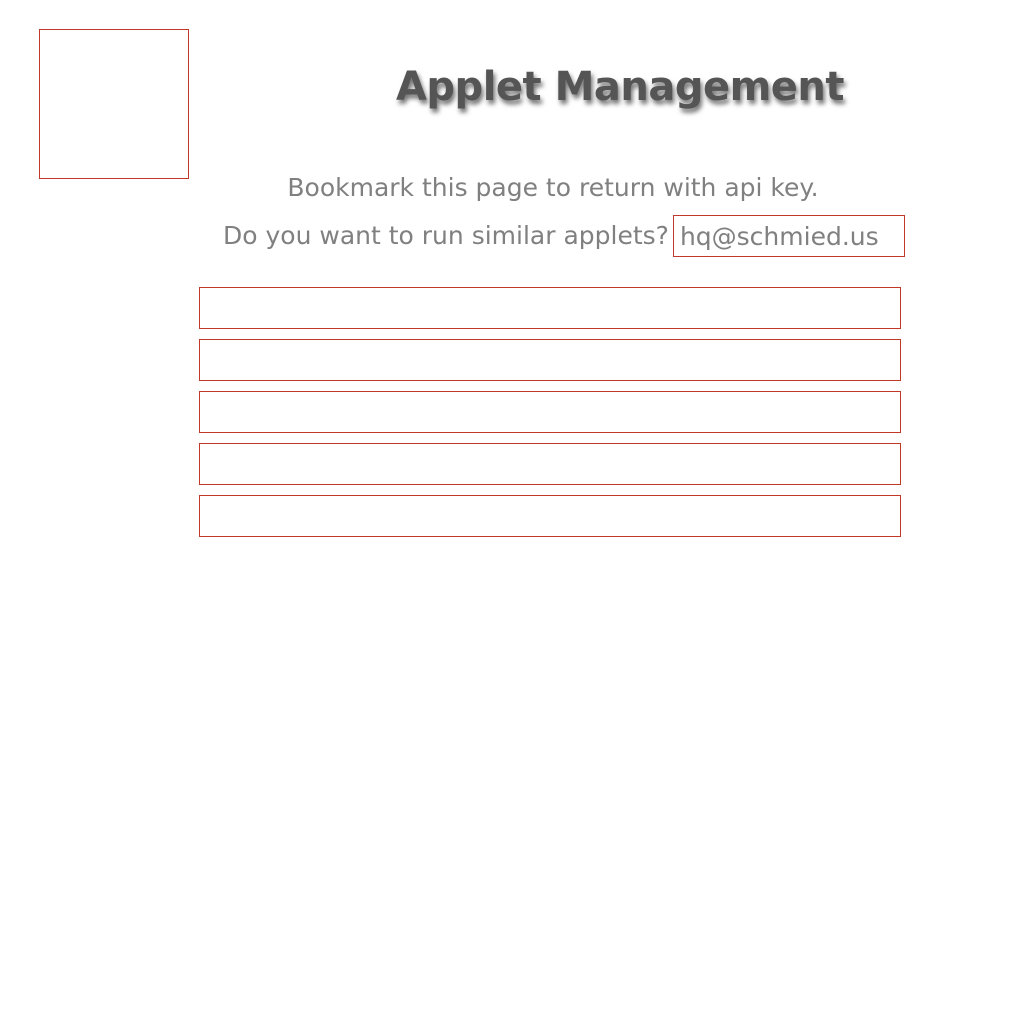 This screenshot has height=1024, width=1024. I want to click on email-field, so click(788, 236).